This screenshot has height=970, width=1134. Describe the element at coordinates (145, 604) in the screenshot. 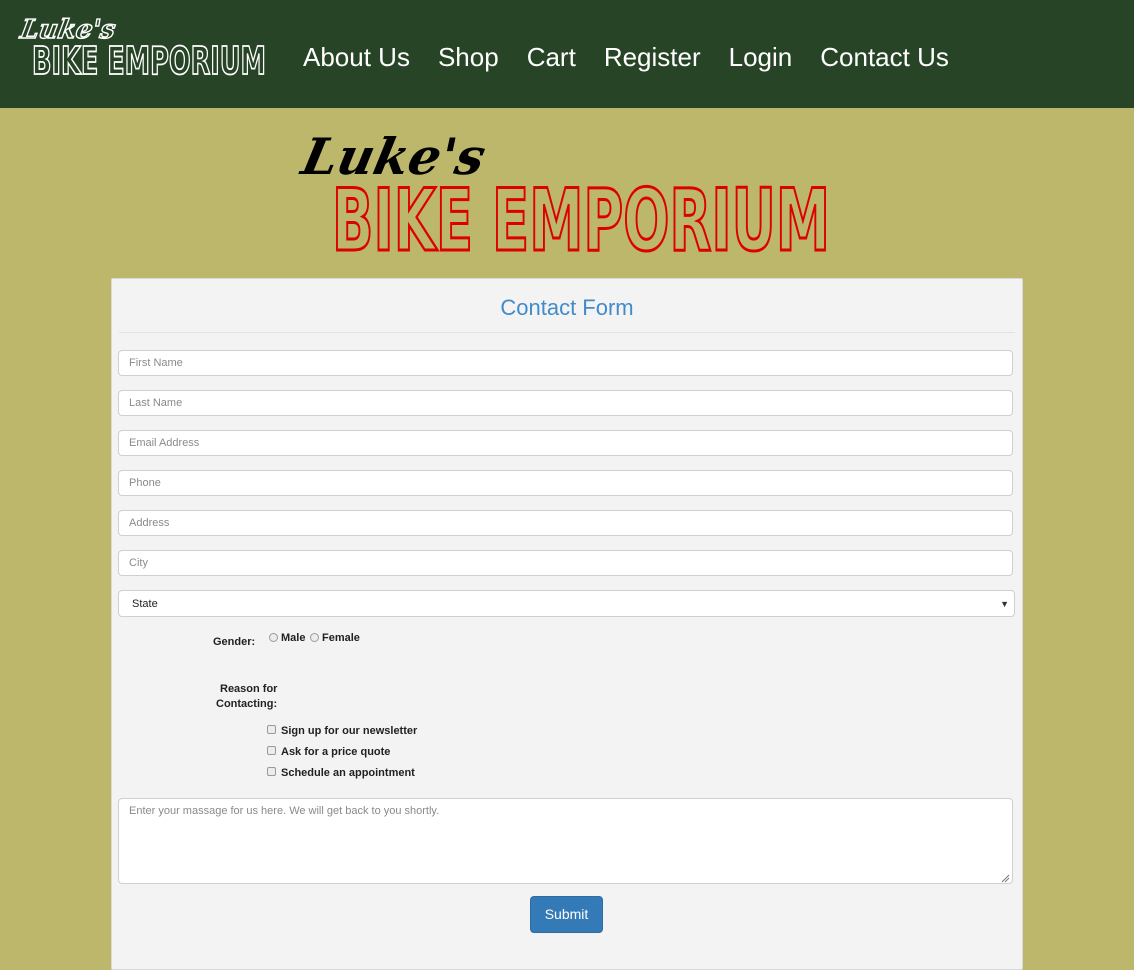

I see `state-select-value: State` at that location.